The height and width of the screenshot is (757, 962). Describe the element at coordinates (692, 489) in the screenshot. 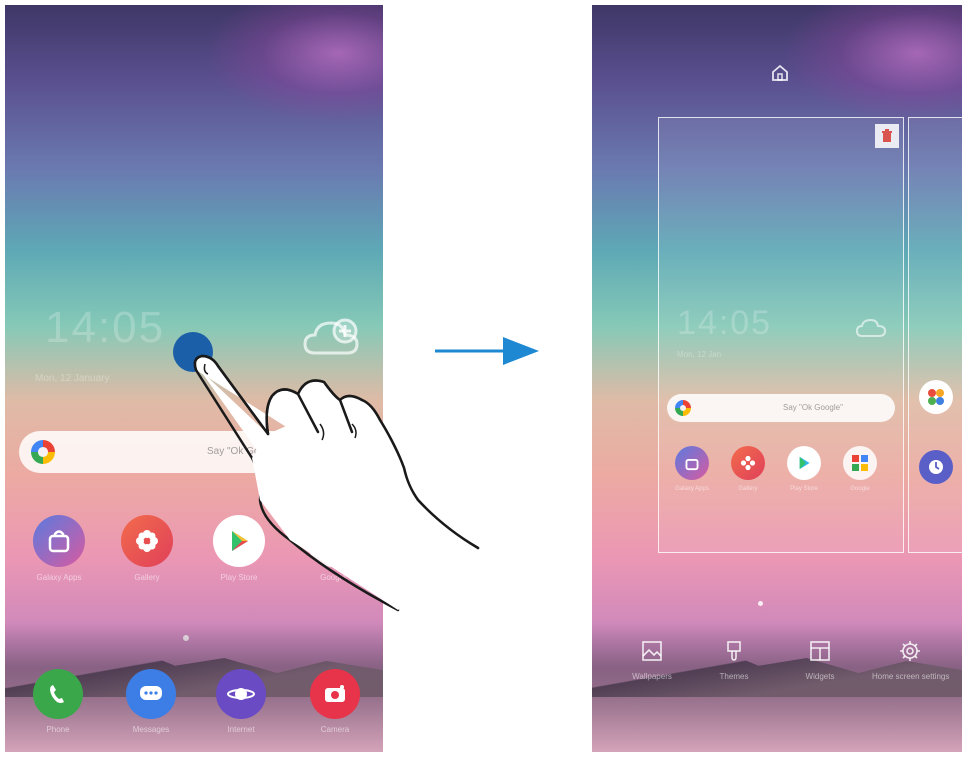

I see `app-label: Galaxy Apps` at that location.